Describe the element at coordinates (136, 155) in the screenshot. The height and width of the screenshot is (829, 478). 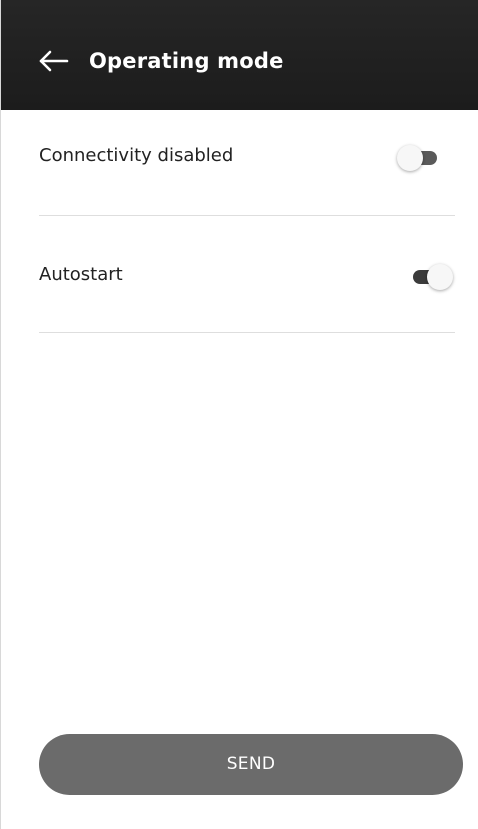
I see `setting-label-connectivity-disabled: Connectivity disabled` at that location.